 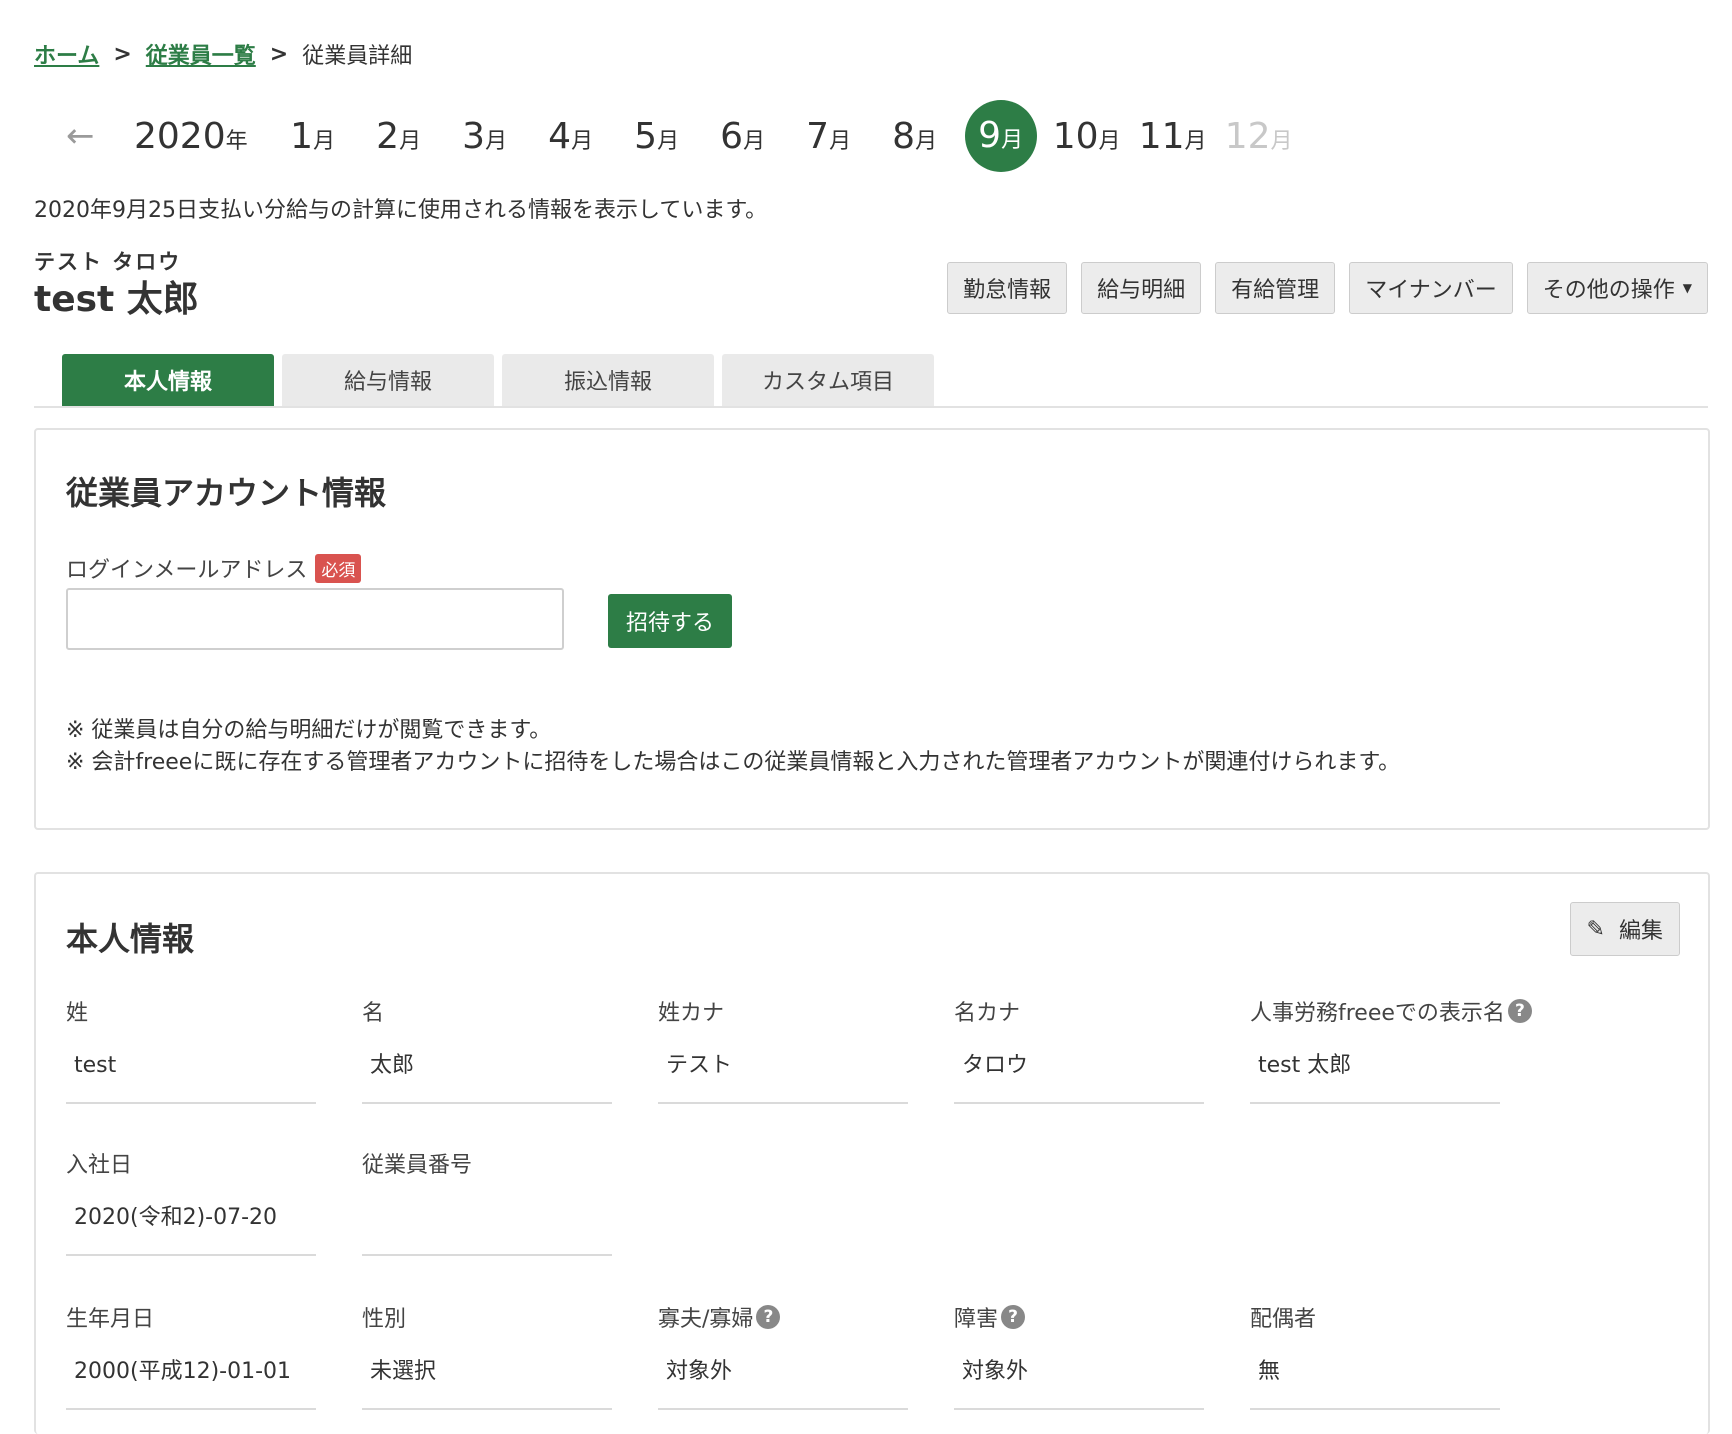 What do you see at coordinates (1000, 136) in the screenshot?
I see `month-9-selected: 9月` at bounding box center [1000, 136].